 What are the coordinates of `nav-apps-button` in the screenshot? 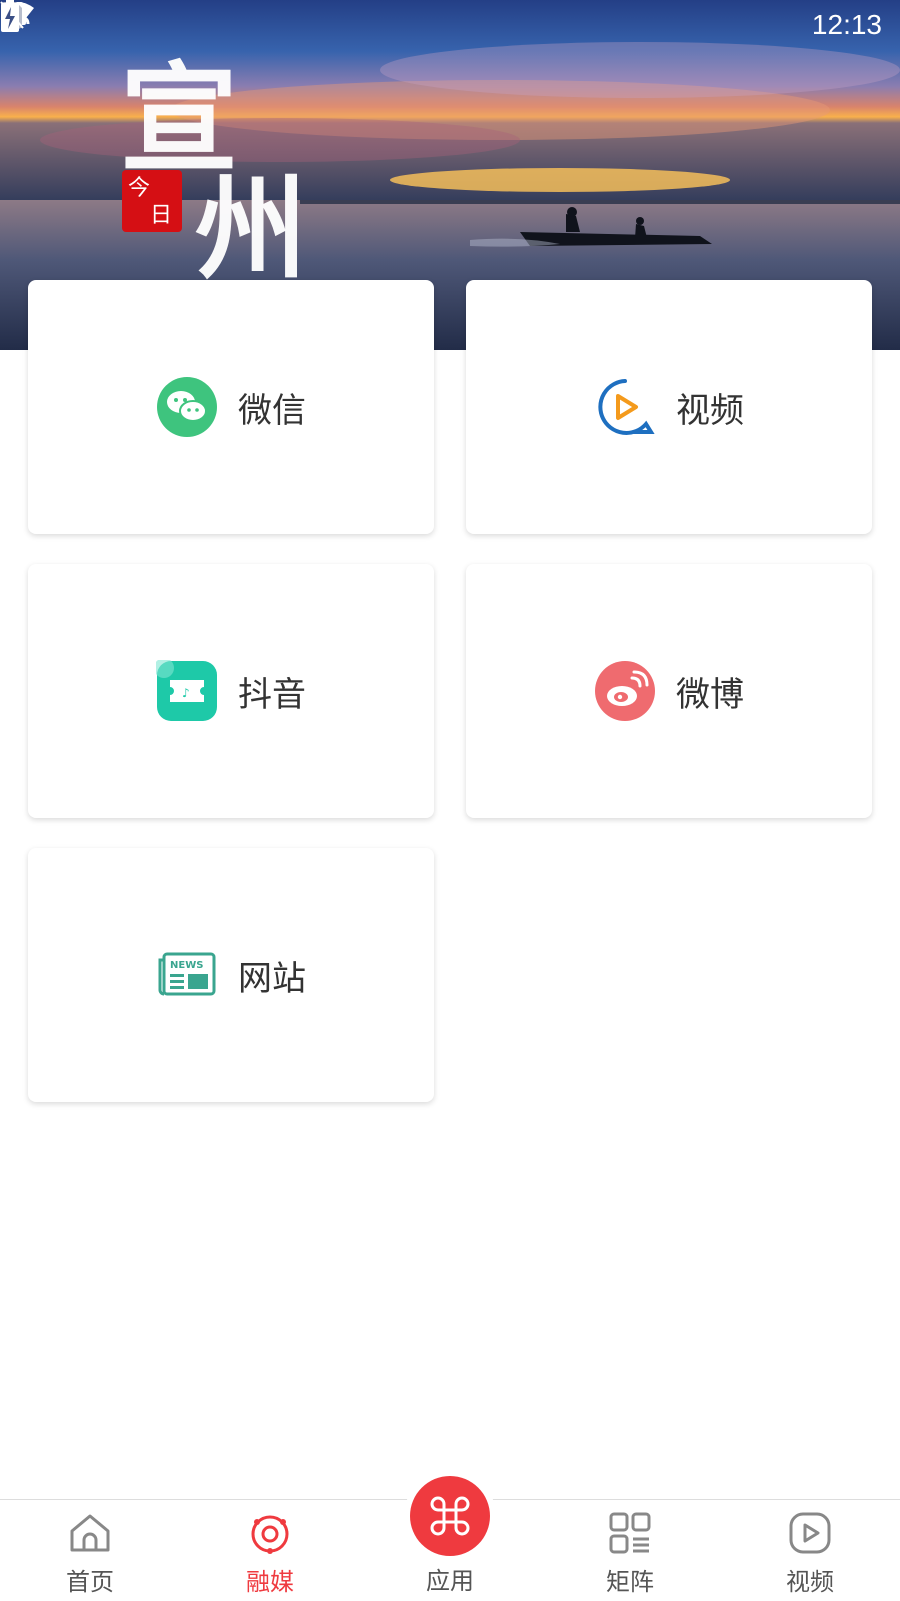 It's located at (450, 1516).